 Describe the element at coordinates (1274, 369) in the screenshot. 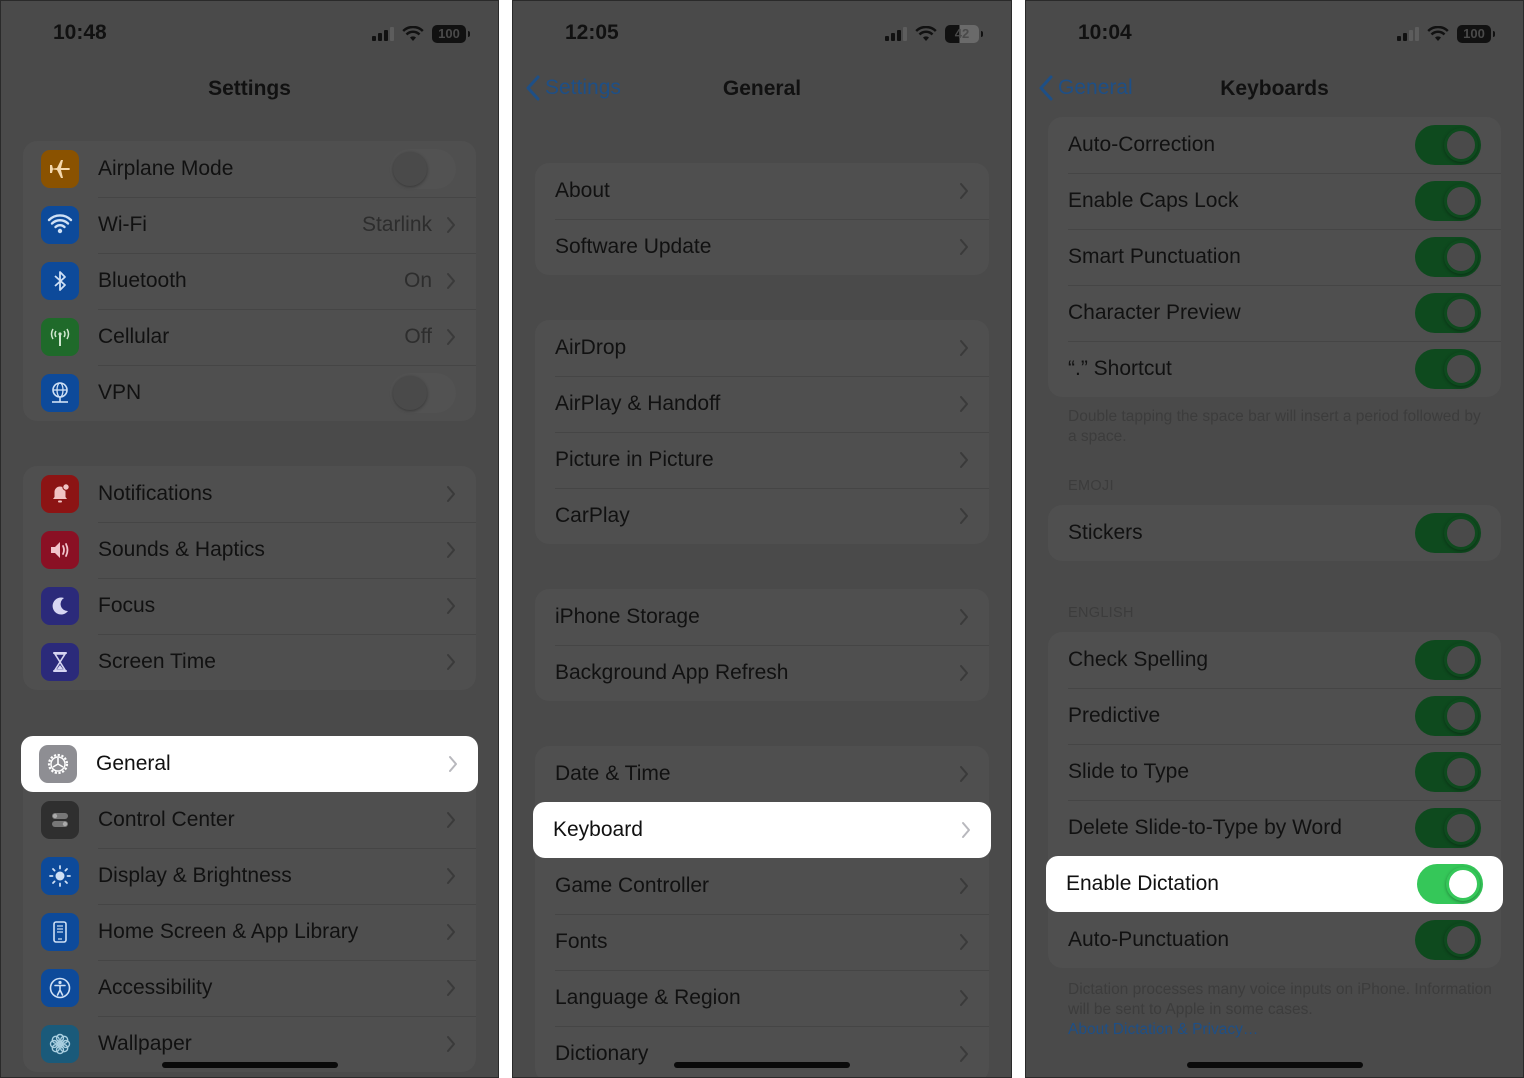

I see `settings-row-periodperiodperiod-shortcut: “.” Shortcut` at that location.